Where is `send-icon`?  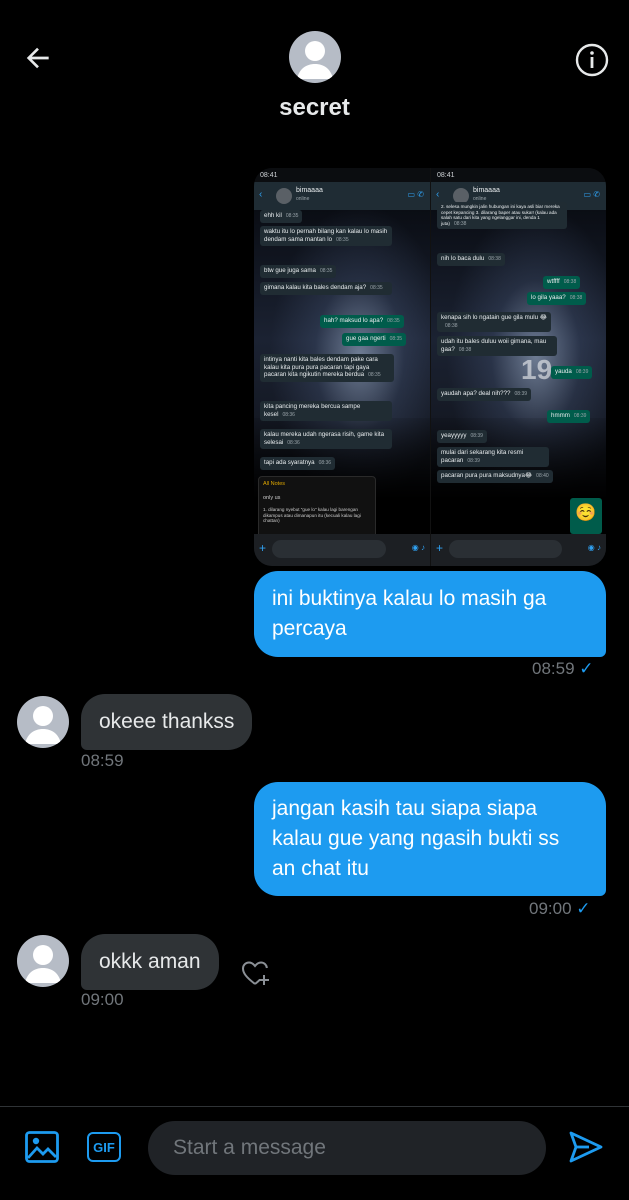
send-icon is located at coordinates (586, 1147).